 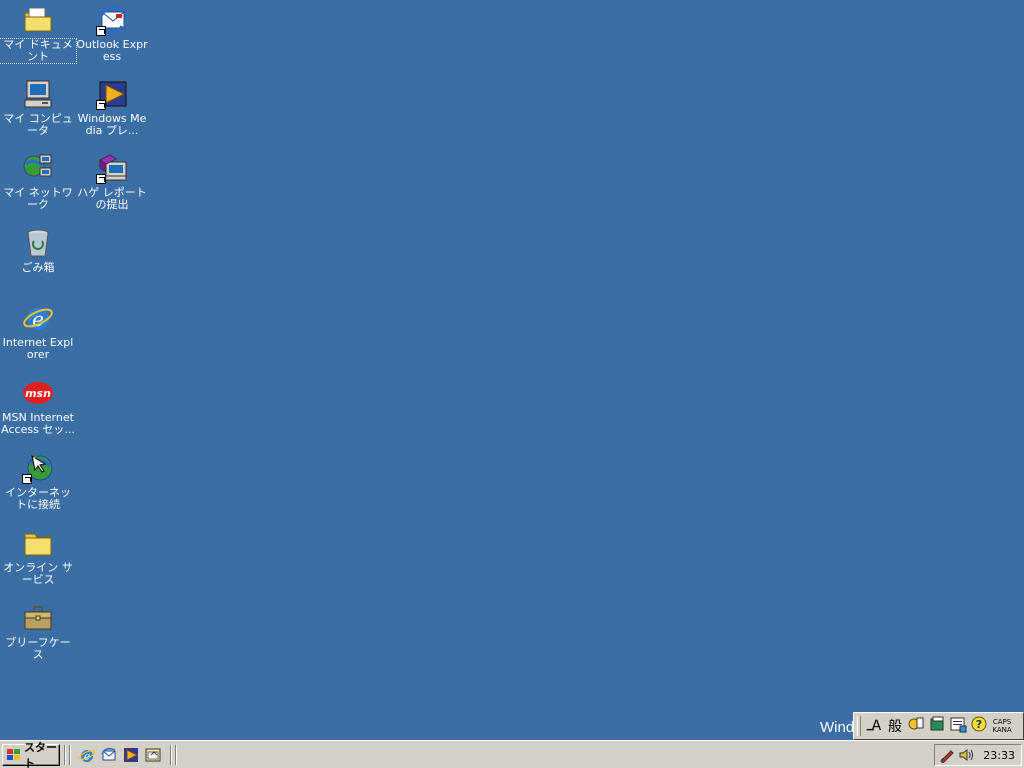 I want to click on dictionary-icon, so click(x=937, y=726).